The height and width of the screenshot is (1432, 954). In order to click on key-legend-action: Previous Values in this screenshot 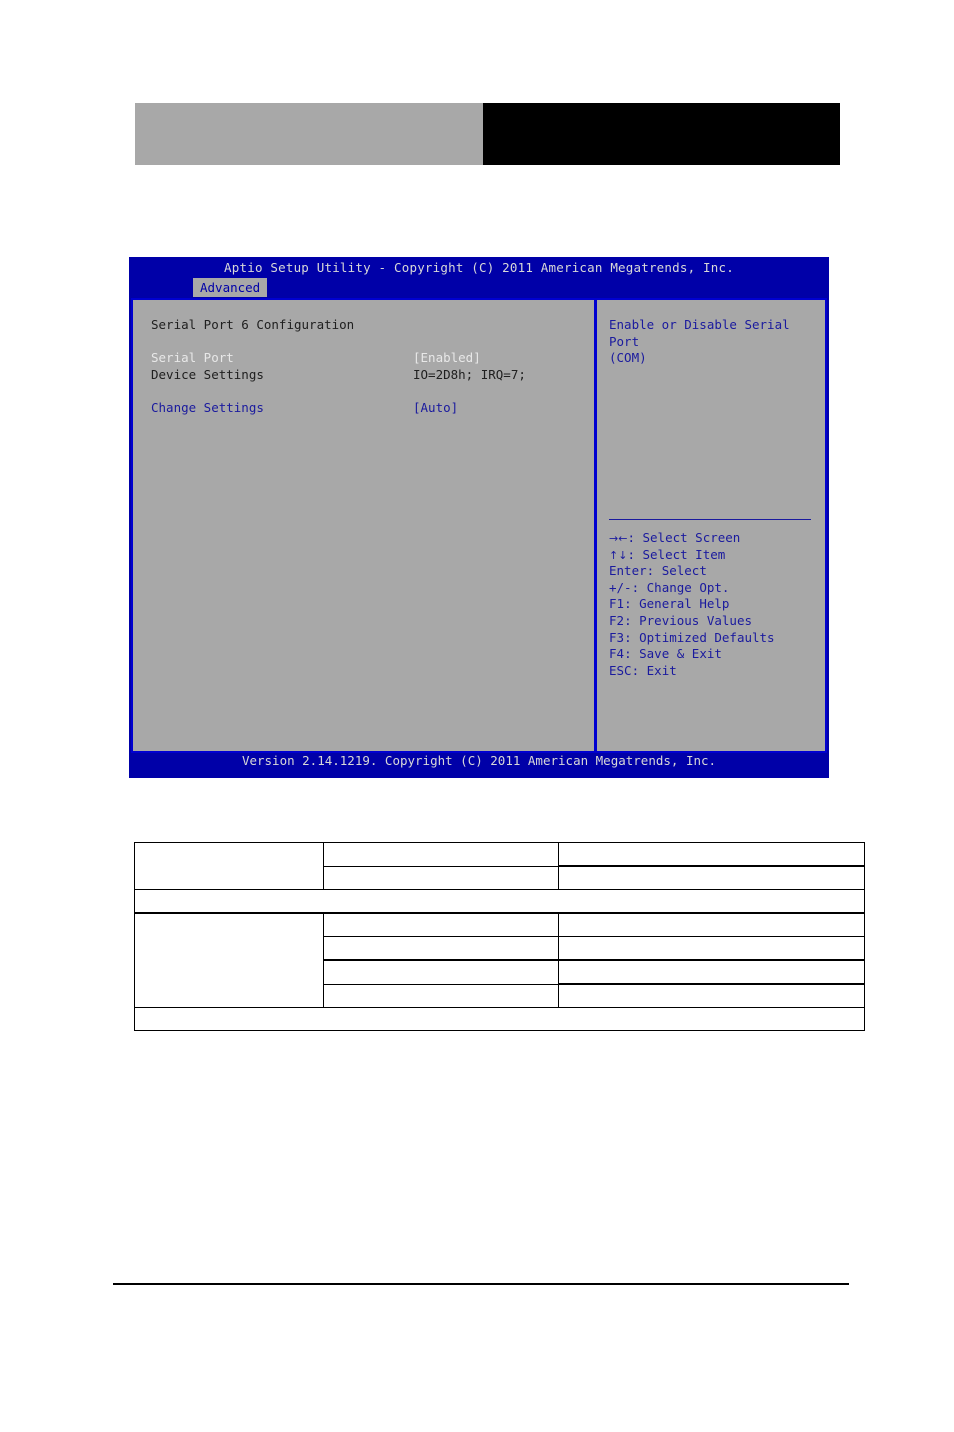, I will do `click(696, 620)`.